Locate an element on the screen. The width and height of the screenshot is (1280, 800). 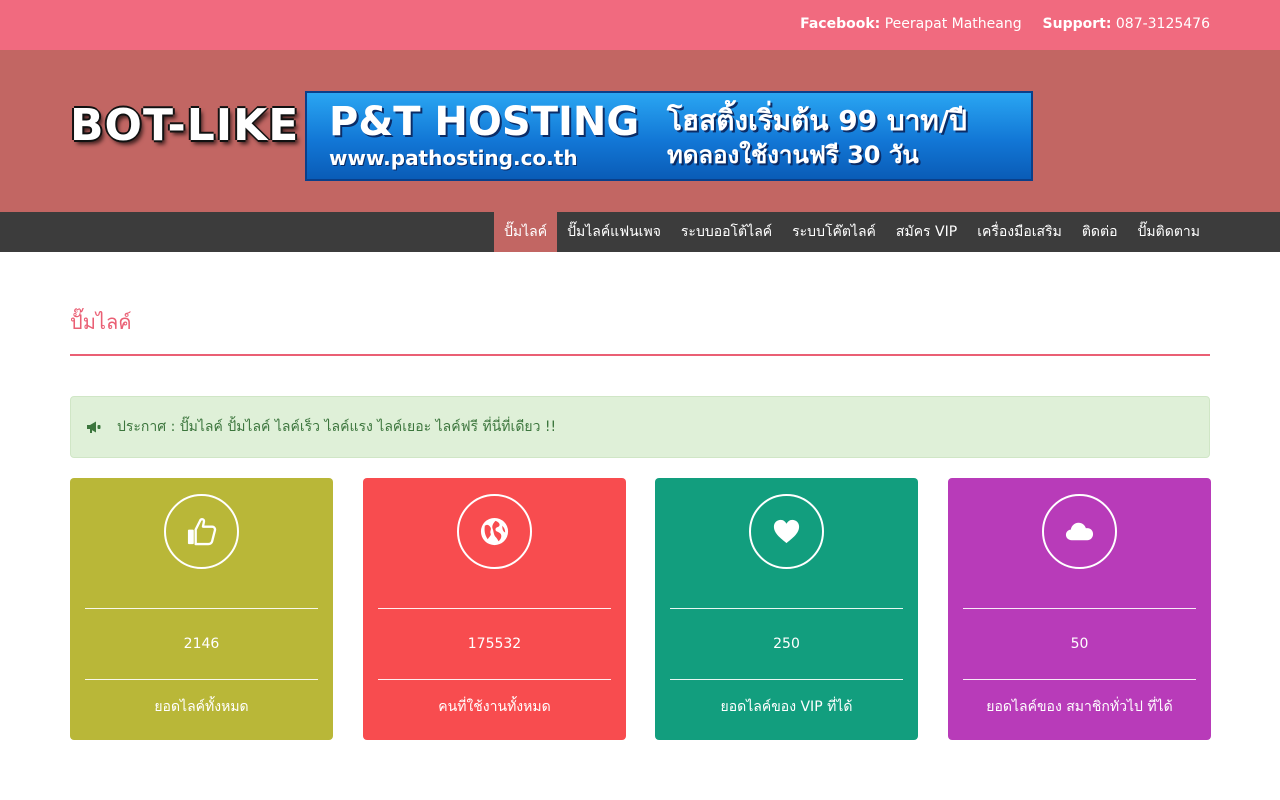
stat-card: 50 ยอดไลค์ของ สมาชิกทั่วไป ที่ได้ is located at coordinates (1079, 609).